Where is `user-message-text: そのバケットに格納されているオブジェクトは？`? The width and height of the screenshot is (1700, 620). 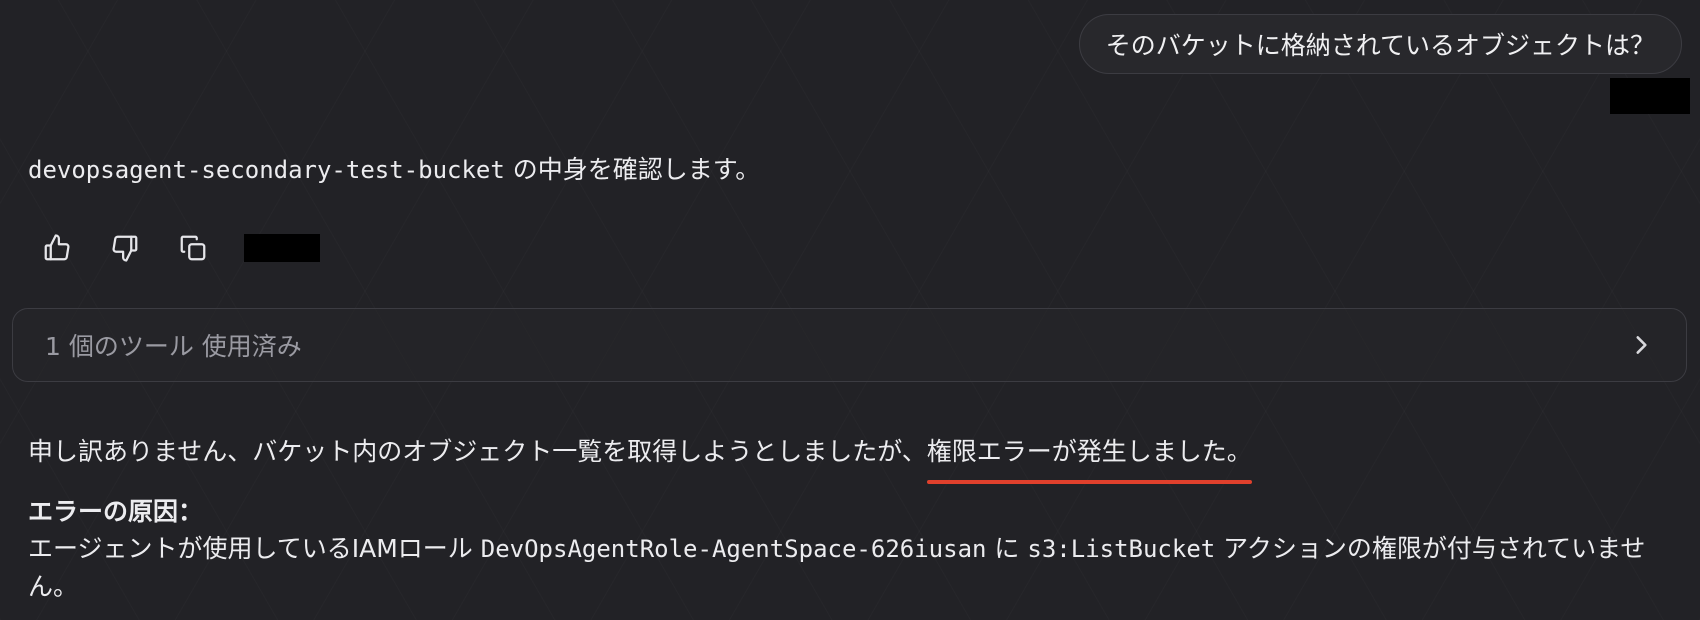 user-message-text: そのバケットに格納されているオブジェクトは？ is located at coordinates (1380, 45).